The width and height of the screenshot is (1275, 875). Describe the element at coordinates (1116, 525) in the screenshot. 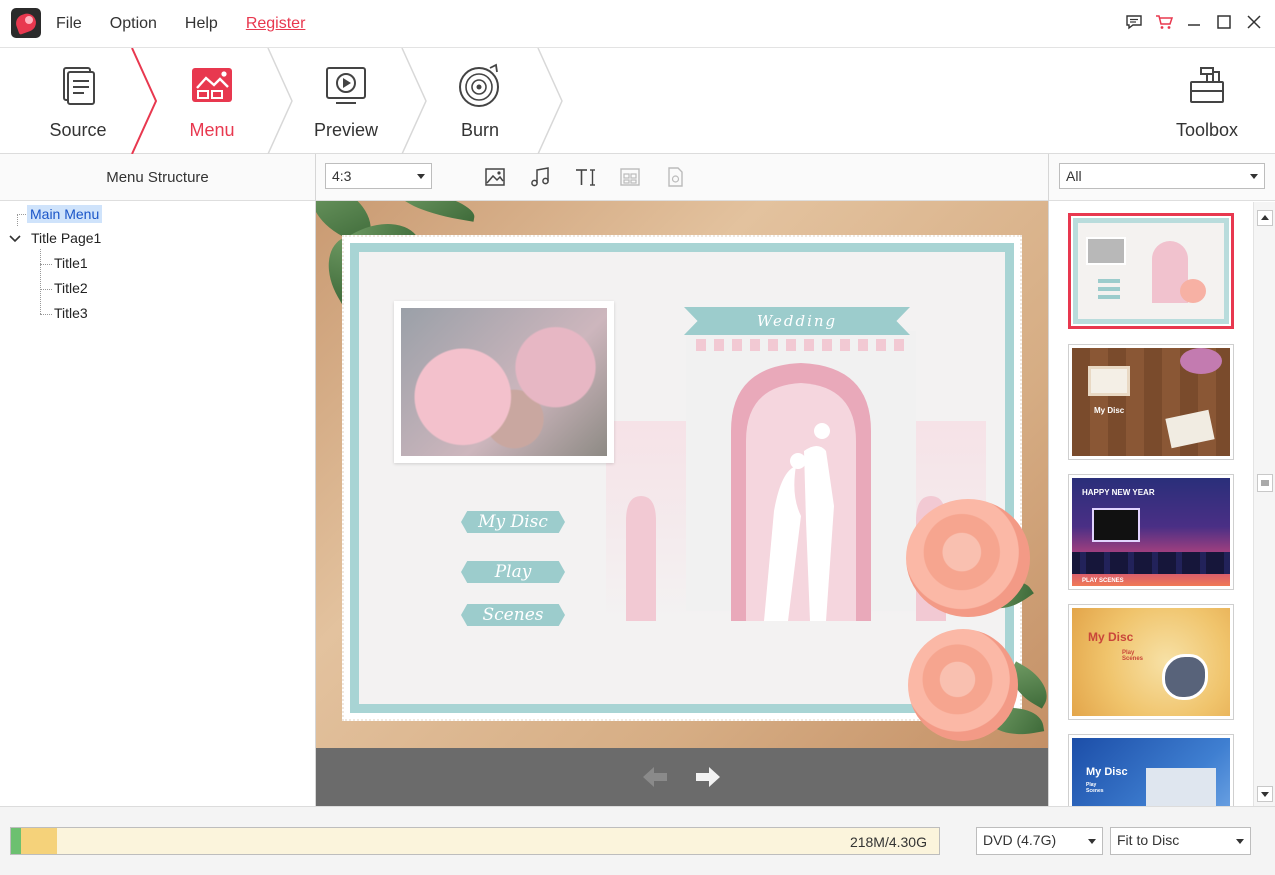

I see `template-screen` at that location.